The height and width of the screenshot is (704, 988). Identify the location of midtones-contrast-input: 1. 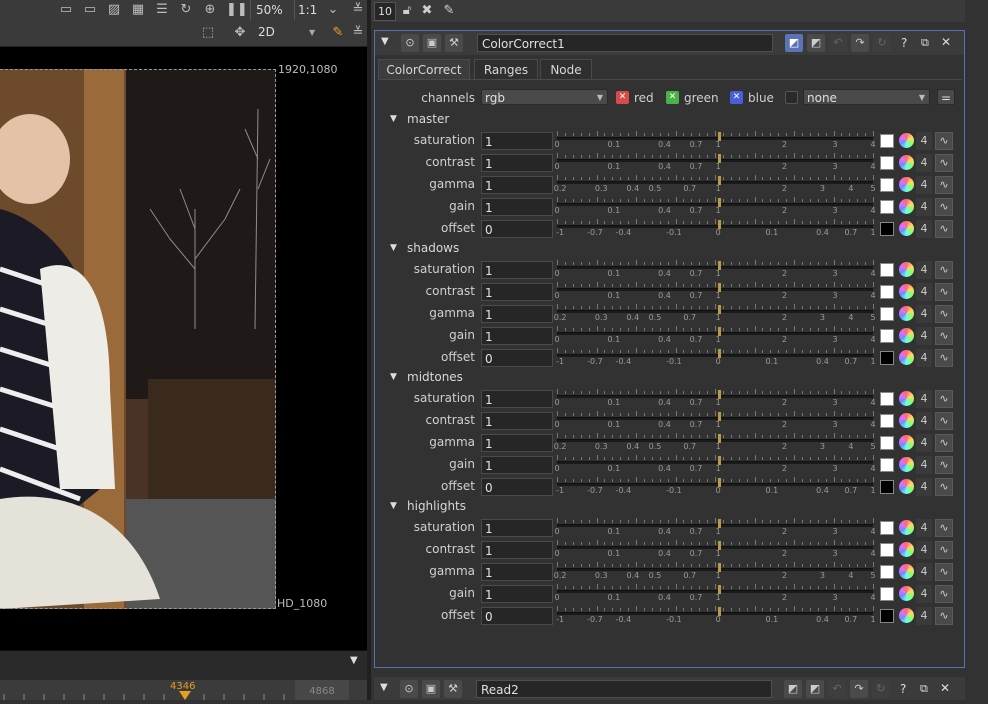
(517, 421).